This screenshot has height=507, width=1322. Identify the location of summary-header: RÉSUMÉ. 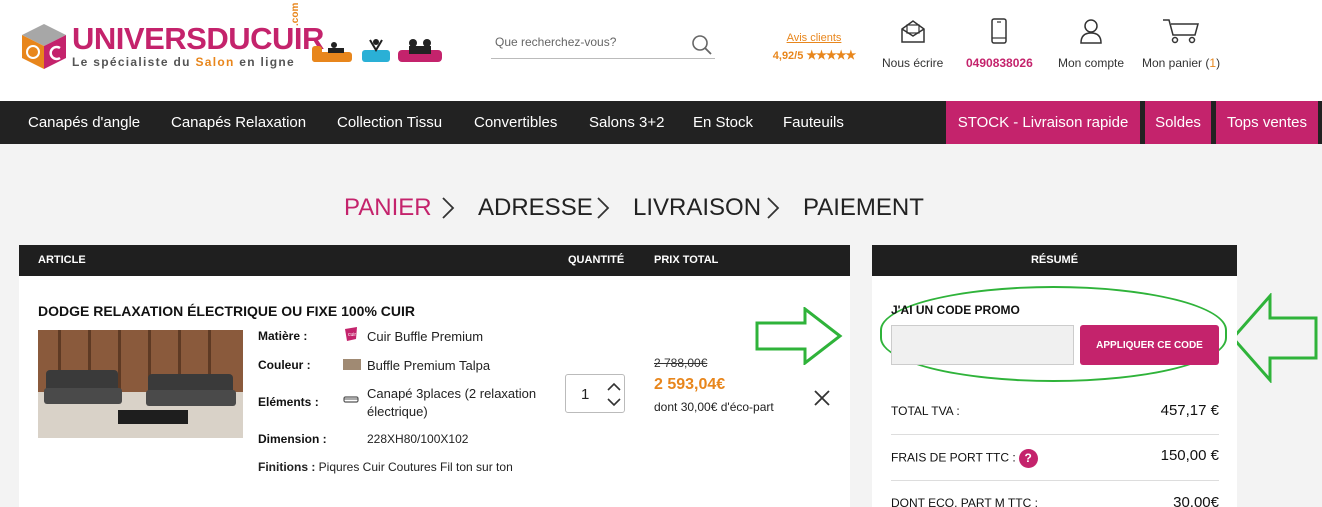
(1054, 260).